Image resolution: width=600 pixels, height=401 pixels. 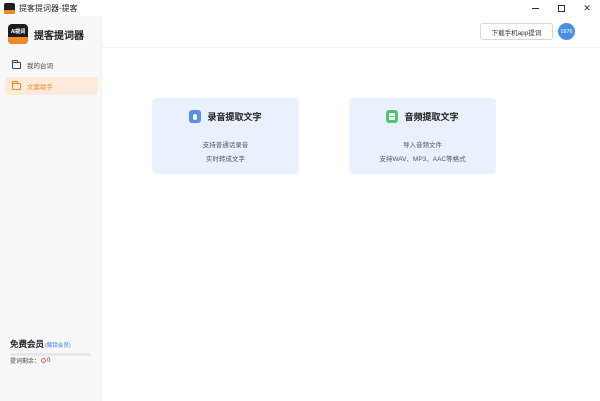 I want to click on audio-to-text-card: 音频提取文字 导入音频文件 支持WAV、MP3、AAC等格式, so click(x=422, y=136).